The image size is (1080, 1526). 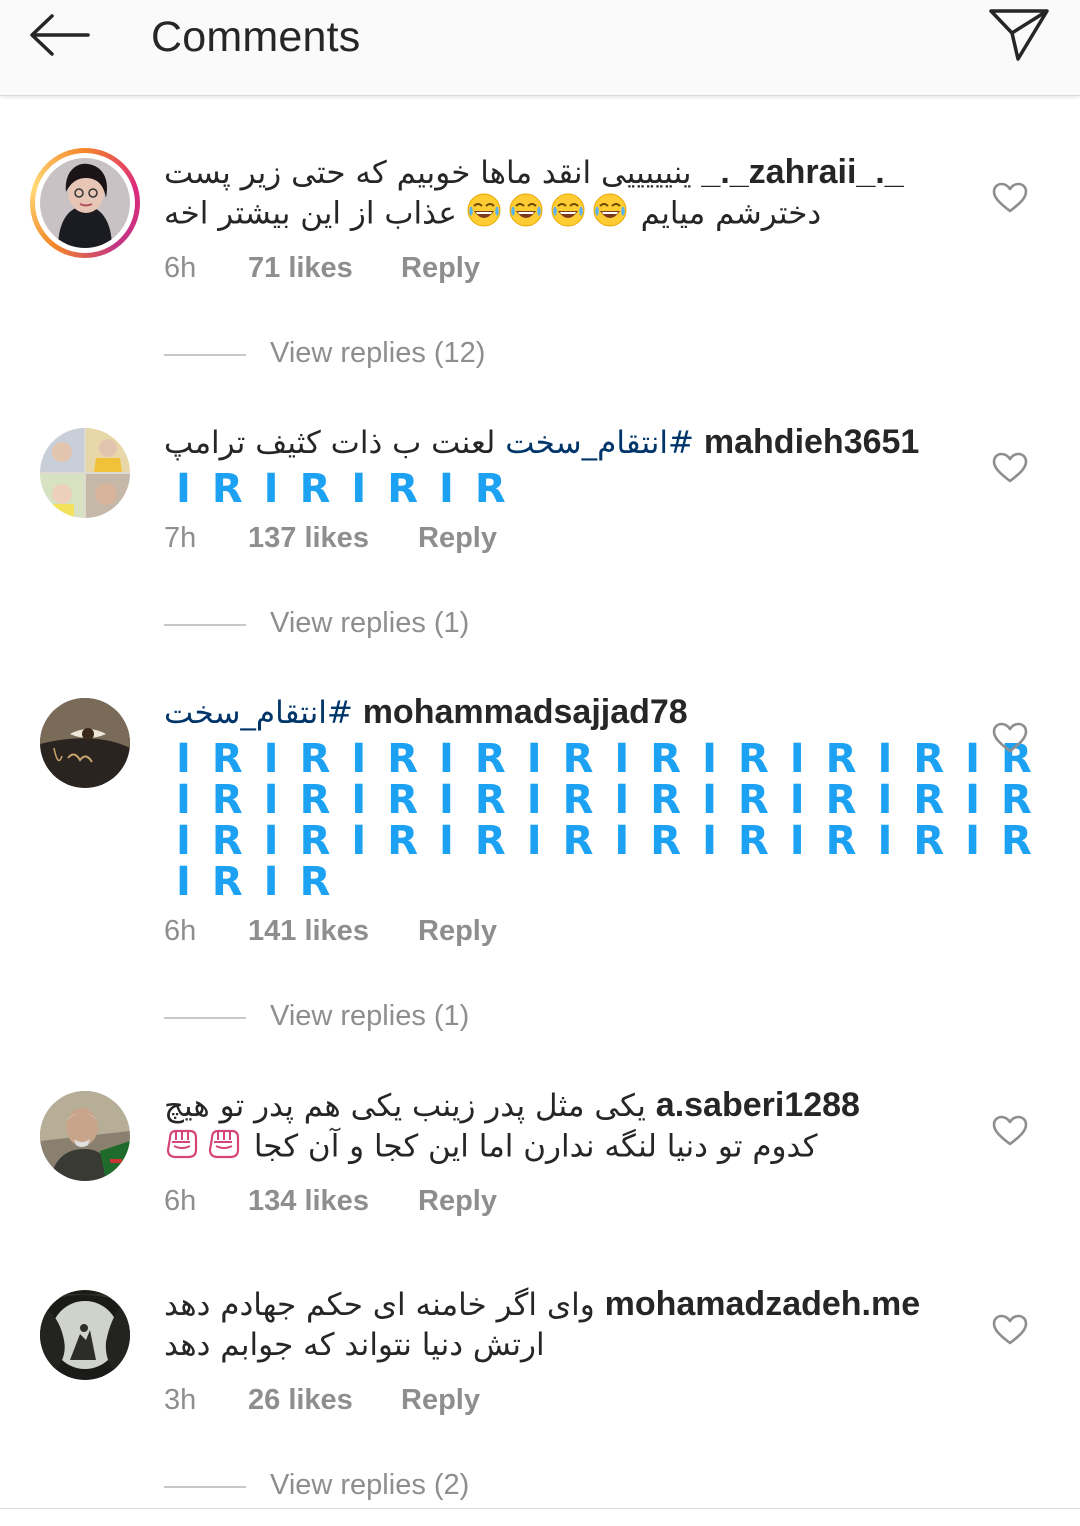 I want to click on page-title: Comments, so click(x=256, y=37).